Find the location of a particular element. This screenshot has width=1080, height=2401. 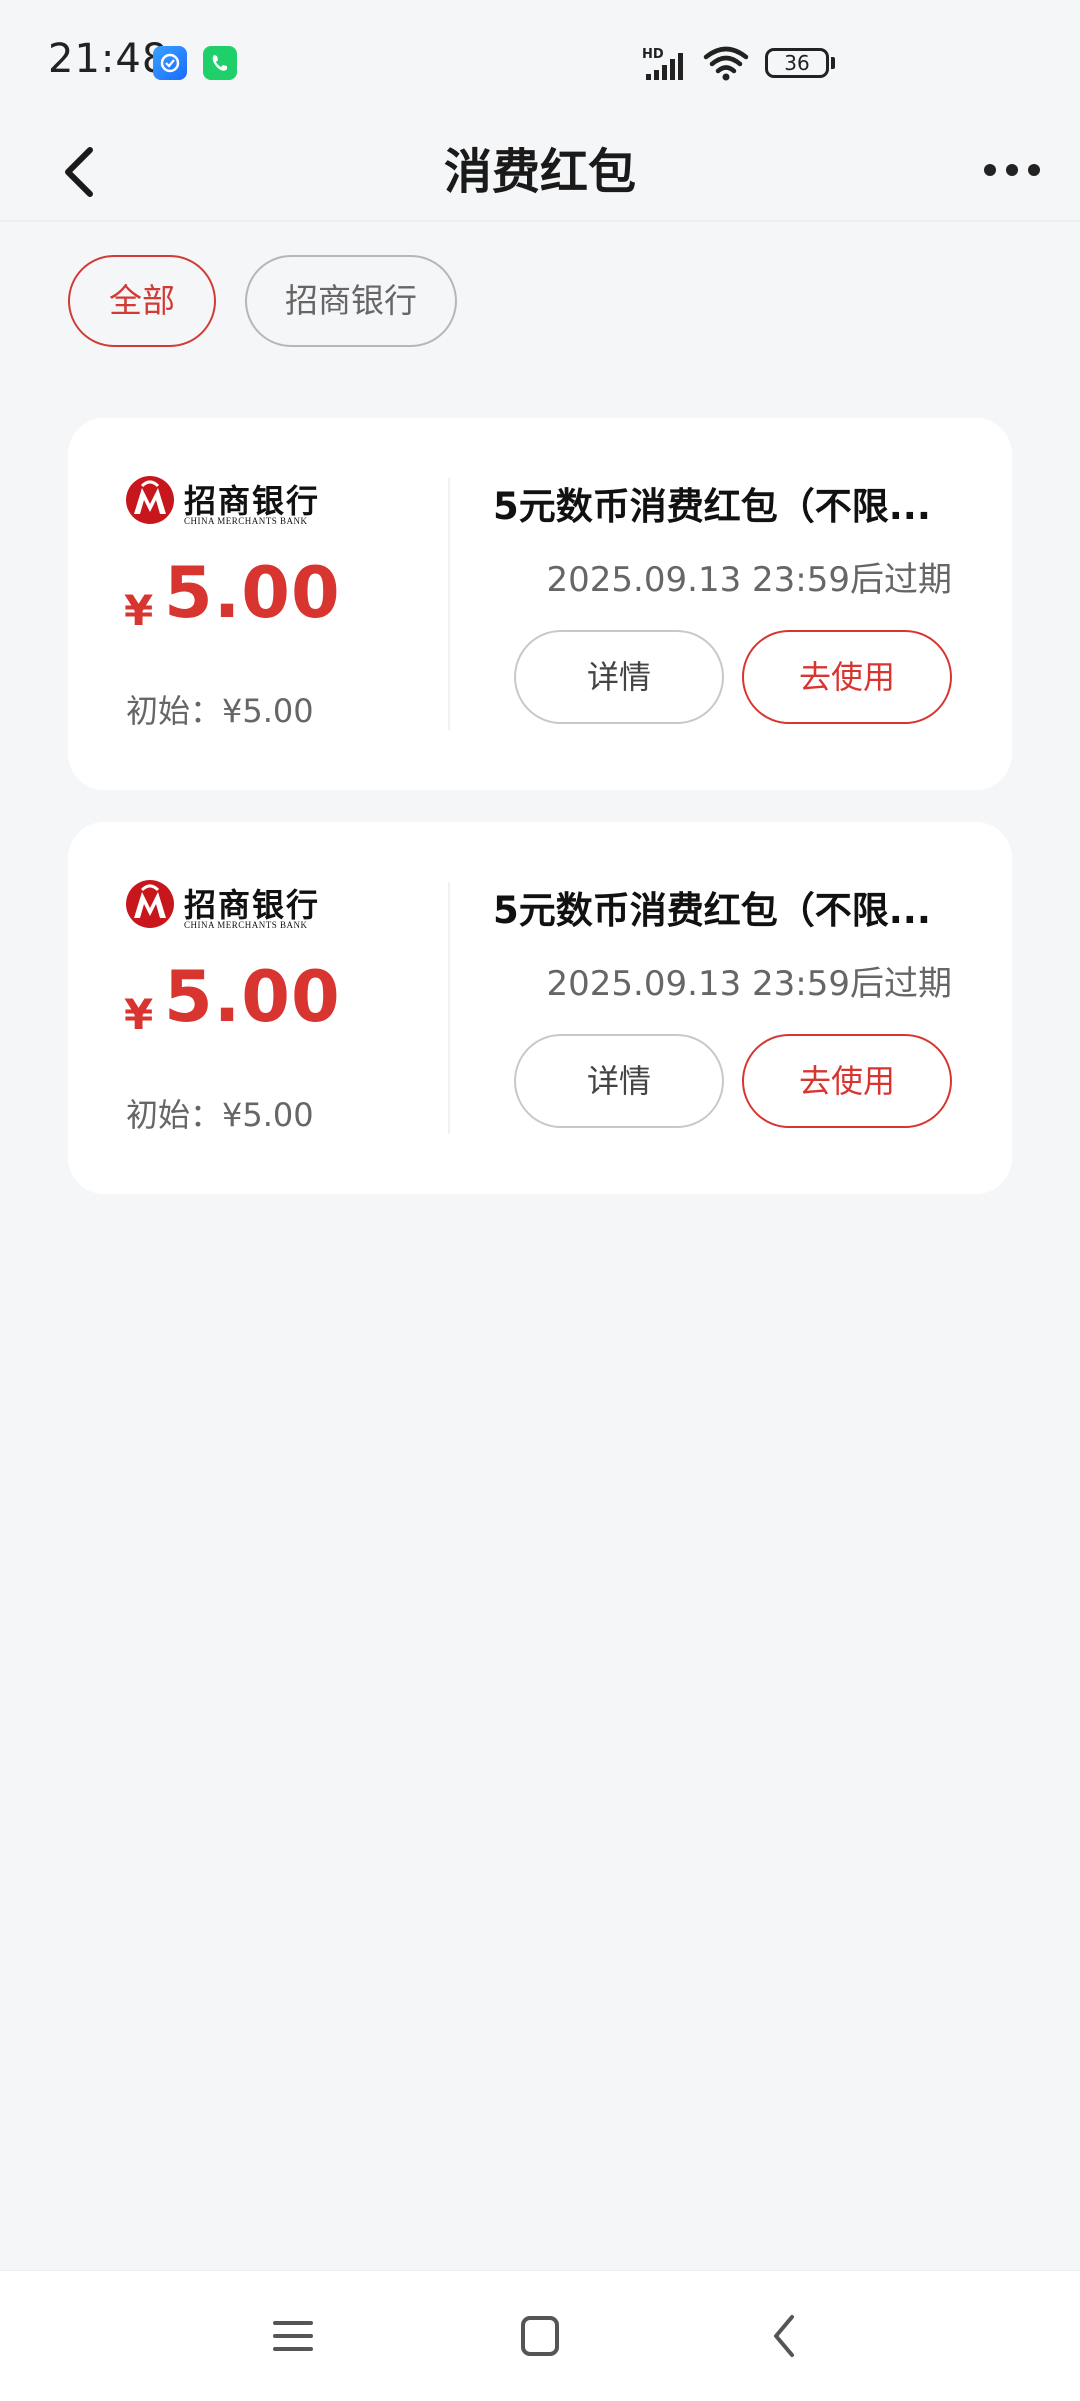

system-nav-bar is located at coordinates (540, 2335).